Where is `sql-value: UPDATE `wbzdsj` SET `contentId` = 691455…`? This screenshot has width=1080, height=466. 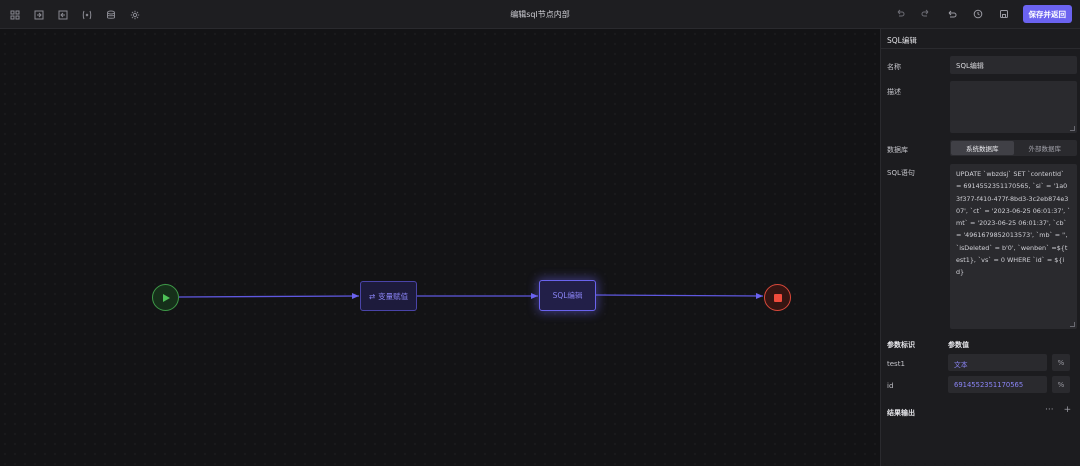 sql-value: UPDATE `wbzdsj` SET `contentId` = 691455… is located at coordinates (1013, 223).